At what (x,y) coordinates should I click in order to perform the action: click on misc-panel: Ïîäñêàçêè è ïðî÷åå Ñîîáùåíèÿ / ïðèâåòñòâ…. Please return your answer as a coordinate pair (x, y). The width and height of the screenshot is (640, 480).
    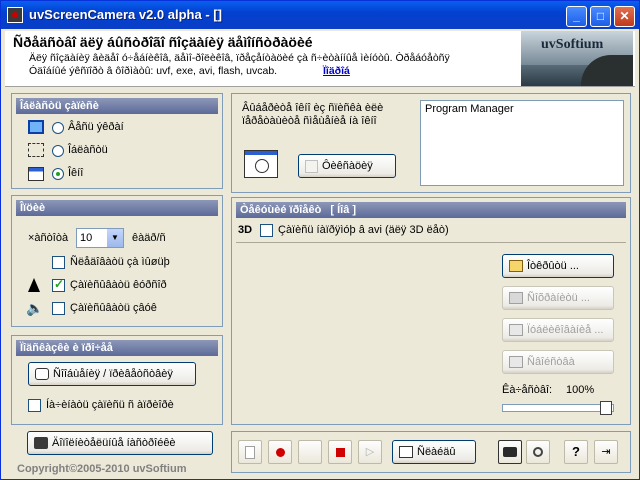
    Looking at the image, I should click on (117, 380).